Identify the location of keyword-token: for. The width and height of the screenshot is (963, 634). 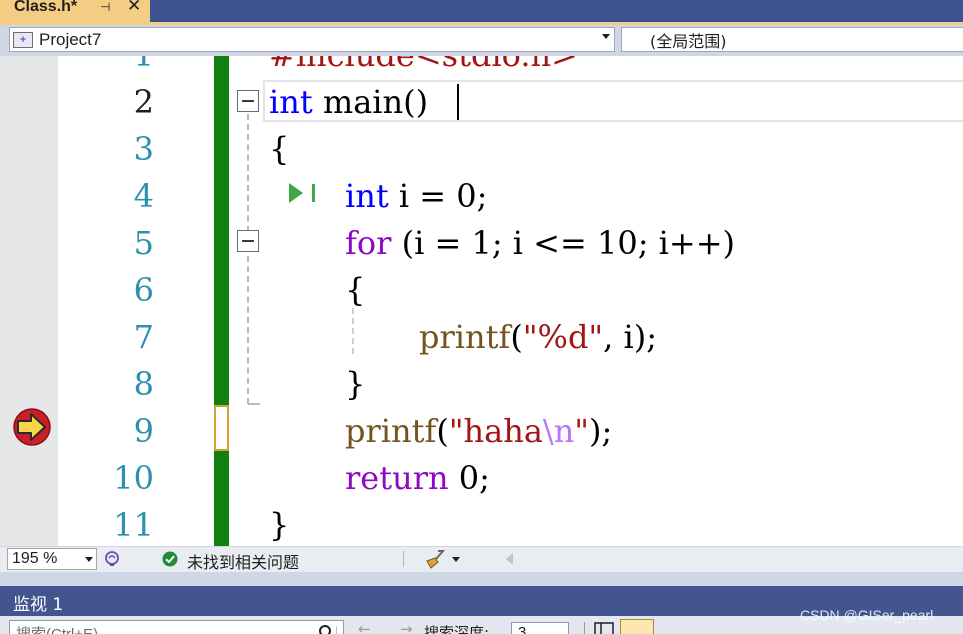
(368, 243).